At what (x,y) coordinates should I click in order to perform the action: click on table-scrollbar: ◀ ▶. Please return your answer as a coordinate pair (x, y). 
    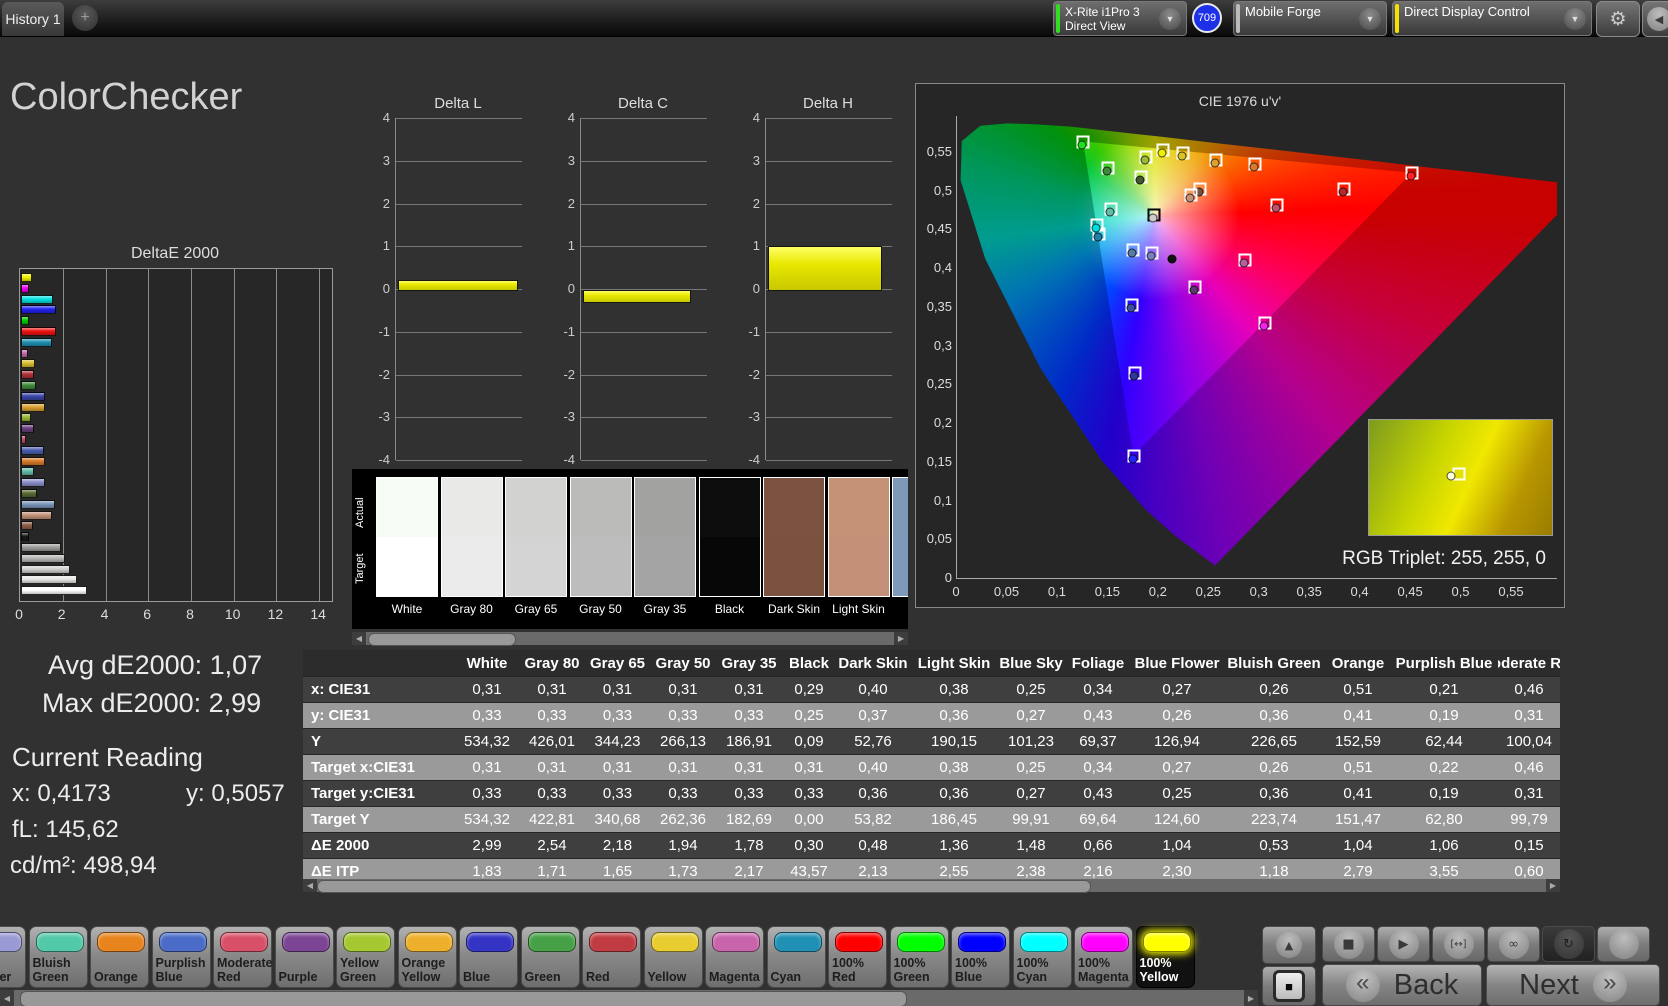
    Looking at the image, I should click on (931, 886).